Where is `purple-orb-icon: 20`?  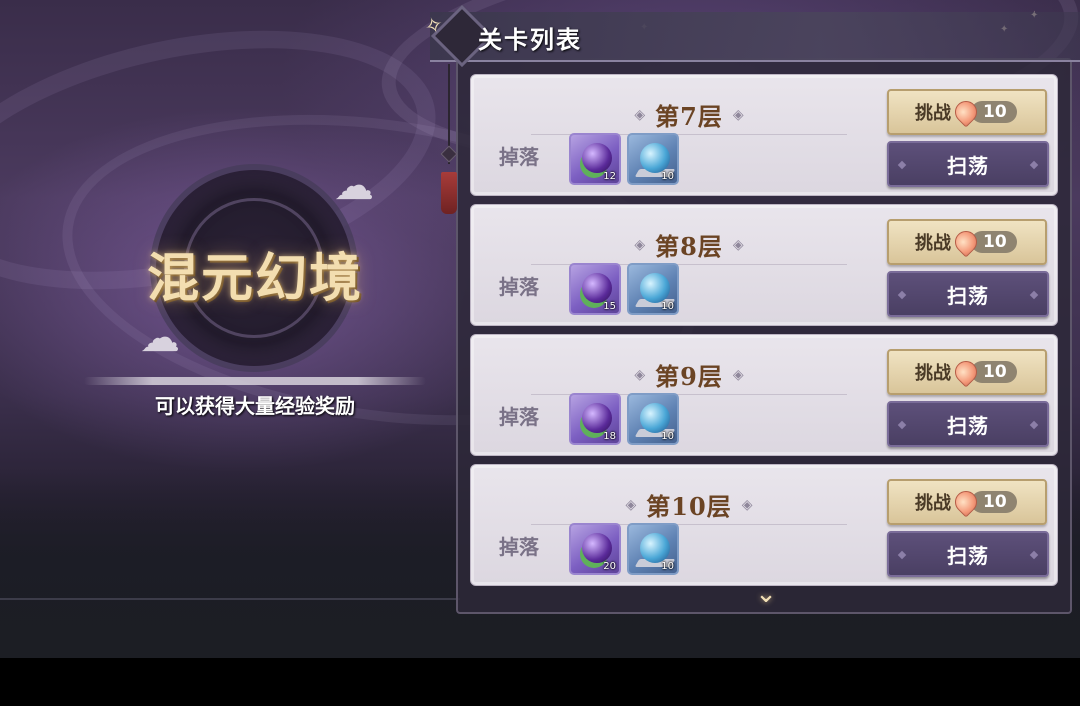 purple-orb-icon: 20 is located at coordinates (595, 549).